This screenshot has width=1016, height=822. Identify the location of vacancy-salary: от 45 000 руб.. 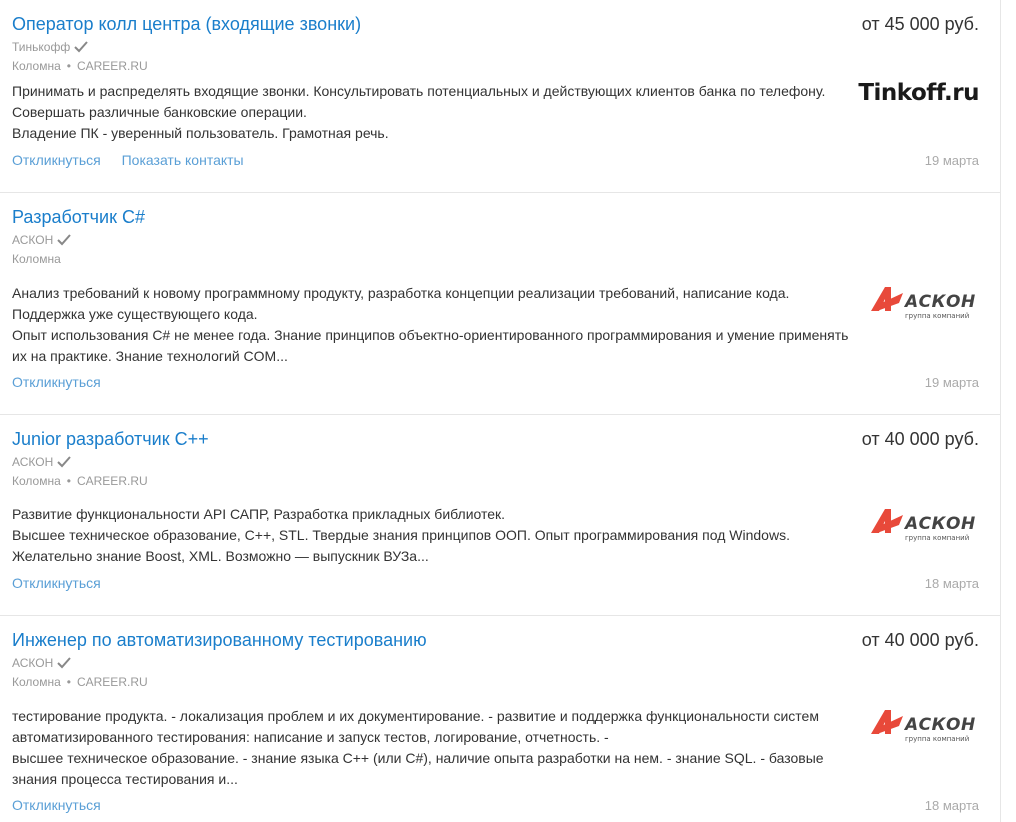
(920, 24).